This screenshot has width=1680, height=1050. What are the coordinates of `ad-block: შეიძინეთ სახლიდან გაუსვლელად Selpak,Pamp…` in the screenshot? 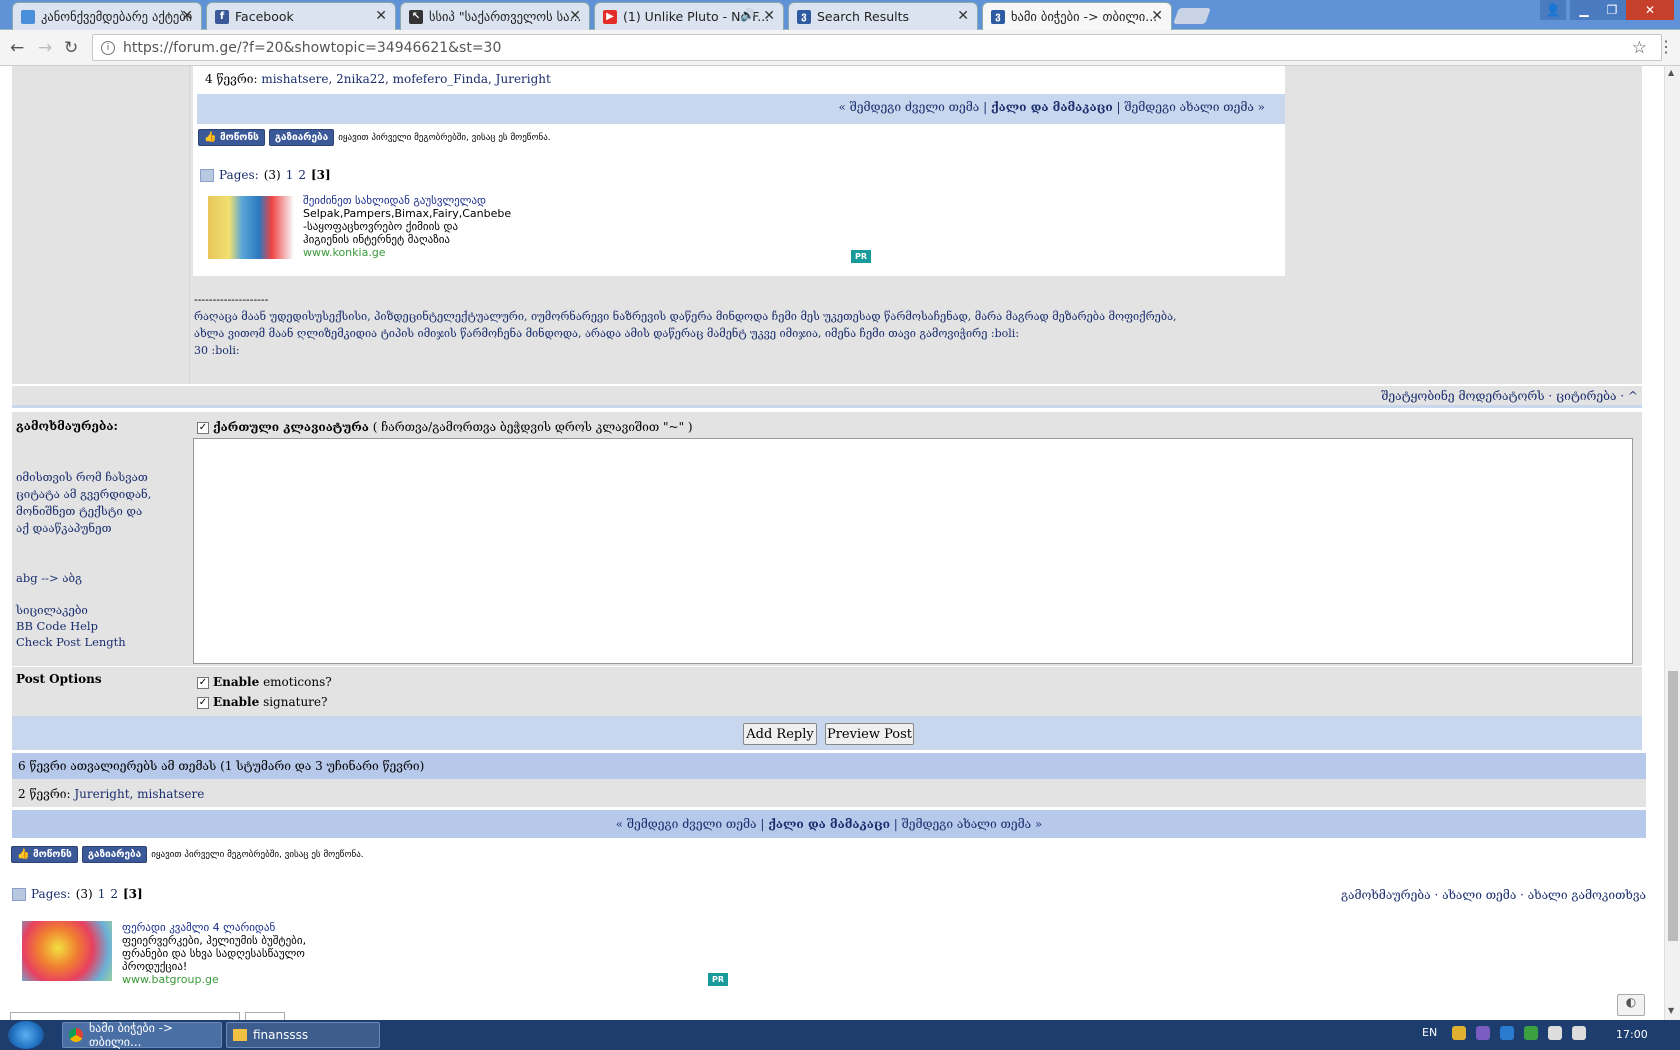 It's located at (407, 226).